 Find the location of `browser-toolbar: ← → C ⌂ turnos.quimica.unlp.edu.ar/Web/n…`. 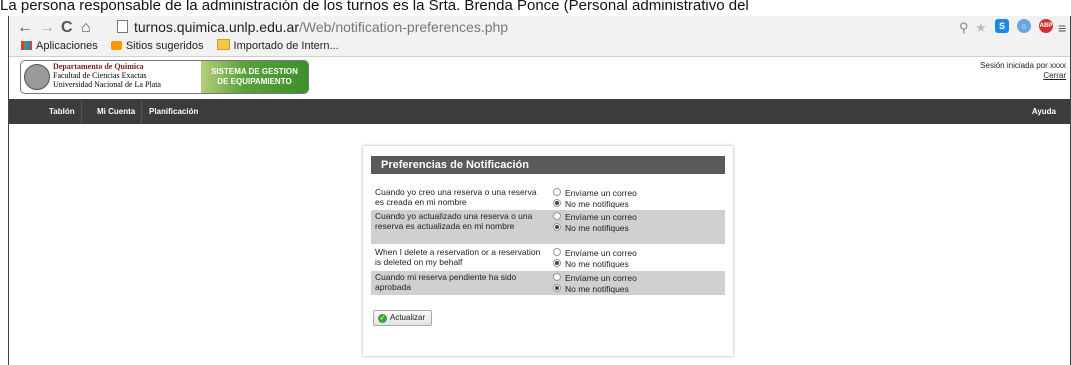

browser-toolbar: ← → C ⌂ turnos.quimica.unlp.edu.ar/Web/n… is located at coordinates (539, 36).